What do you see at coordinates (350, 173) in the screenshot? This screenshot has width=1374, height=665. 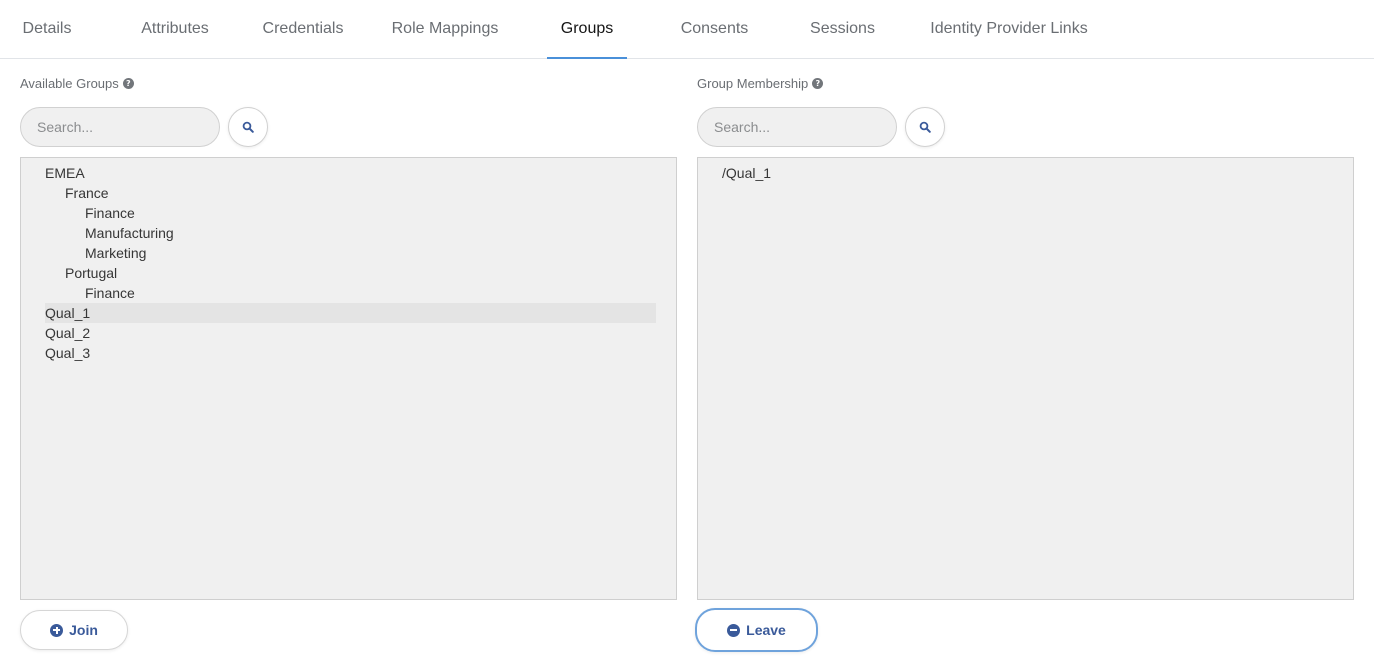 I see `tree-item-emea: EMEA` at bounding box center [350, 173].